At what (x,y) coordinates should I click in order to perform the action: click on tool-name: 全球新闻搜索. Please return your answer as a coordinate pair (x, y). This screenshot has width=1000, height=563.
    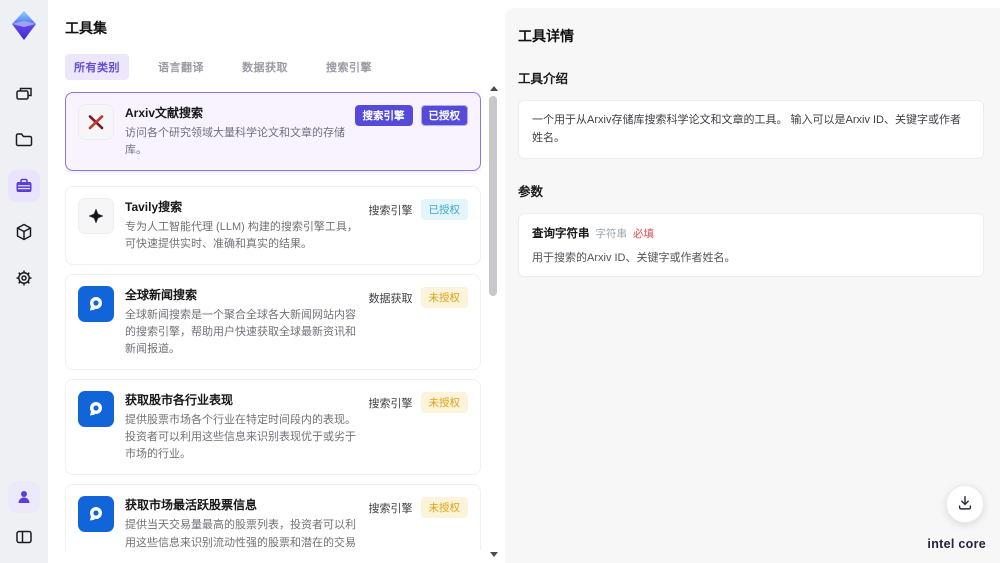
    Looking at the image, I should click on (161, 295).